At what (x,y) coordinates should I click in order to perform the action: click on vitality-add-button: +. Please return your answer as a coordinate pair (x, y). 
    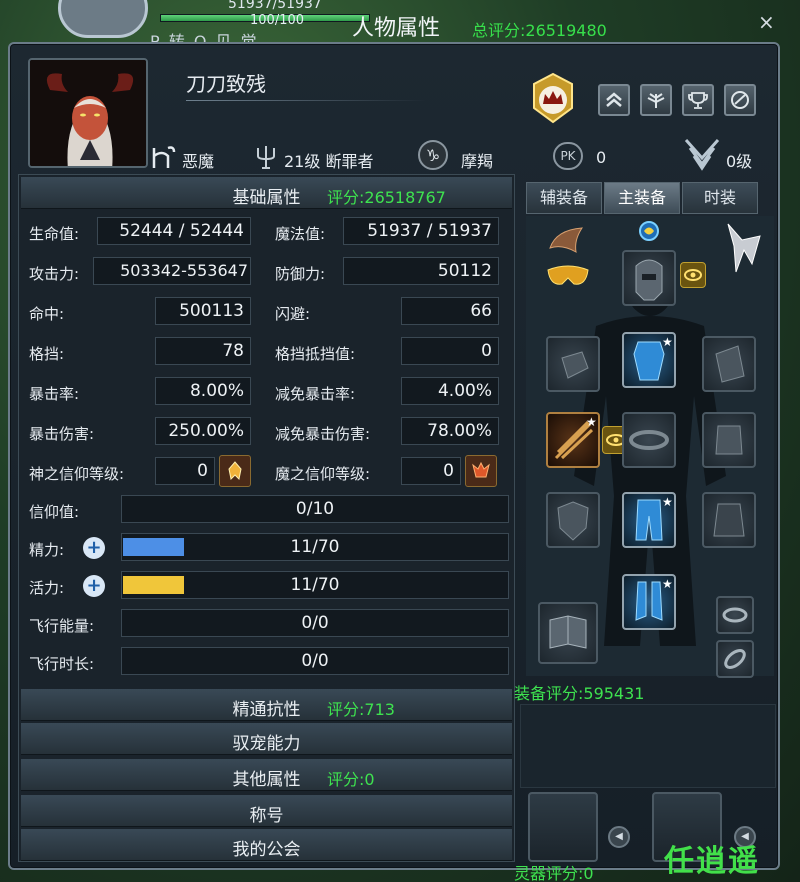
    Looking at the image, I should click on (94, 586).